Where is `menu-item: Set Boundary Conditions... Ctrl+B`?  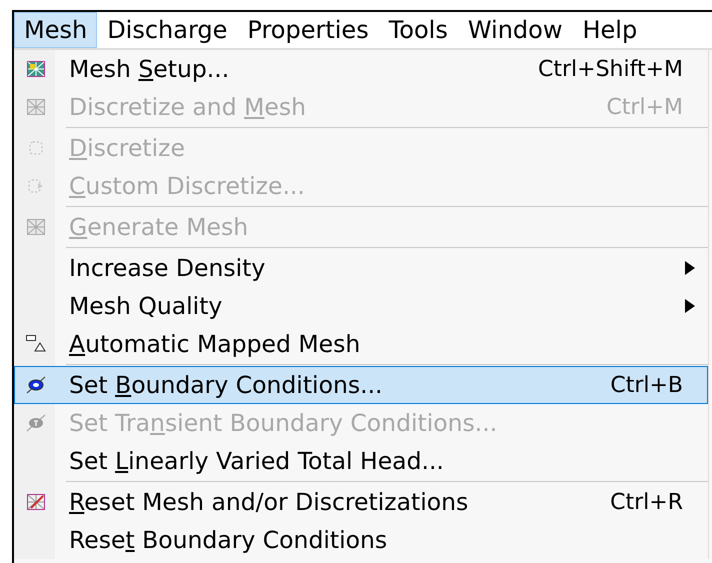
menu-item: Set Boundary Conditions... Ctrl+B is located at coordinates (361, 385).